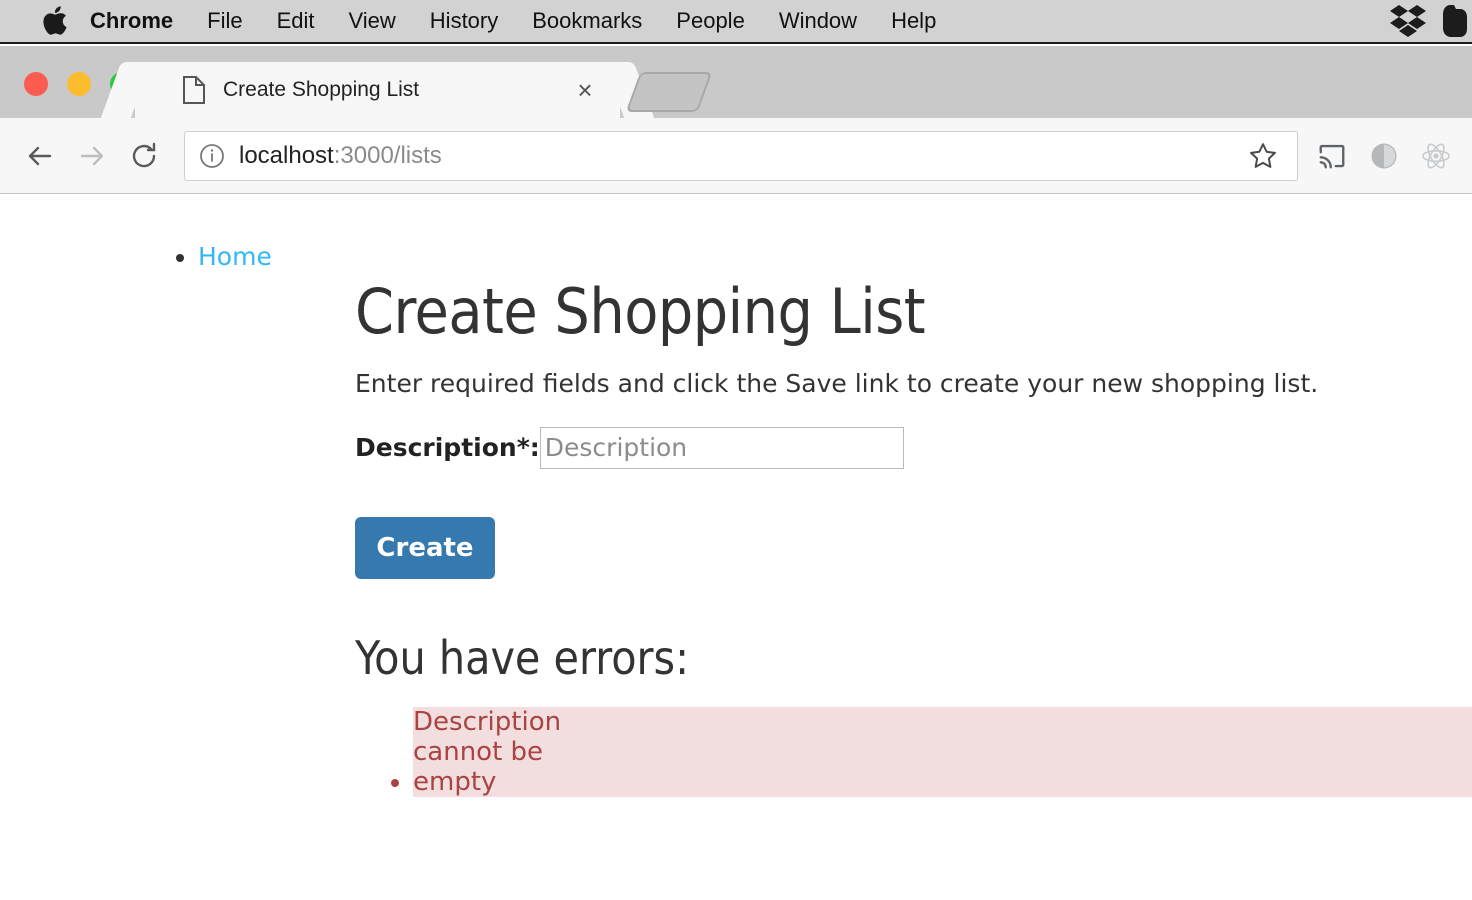 The height and width of the screenshot is (900, 1472). Describe the element at coordinates (372, 21) in the screenshot. I see `menu-item-view: View` at that location.